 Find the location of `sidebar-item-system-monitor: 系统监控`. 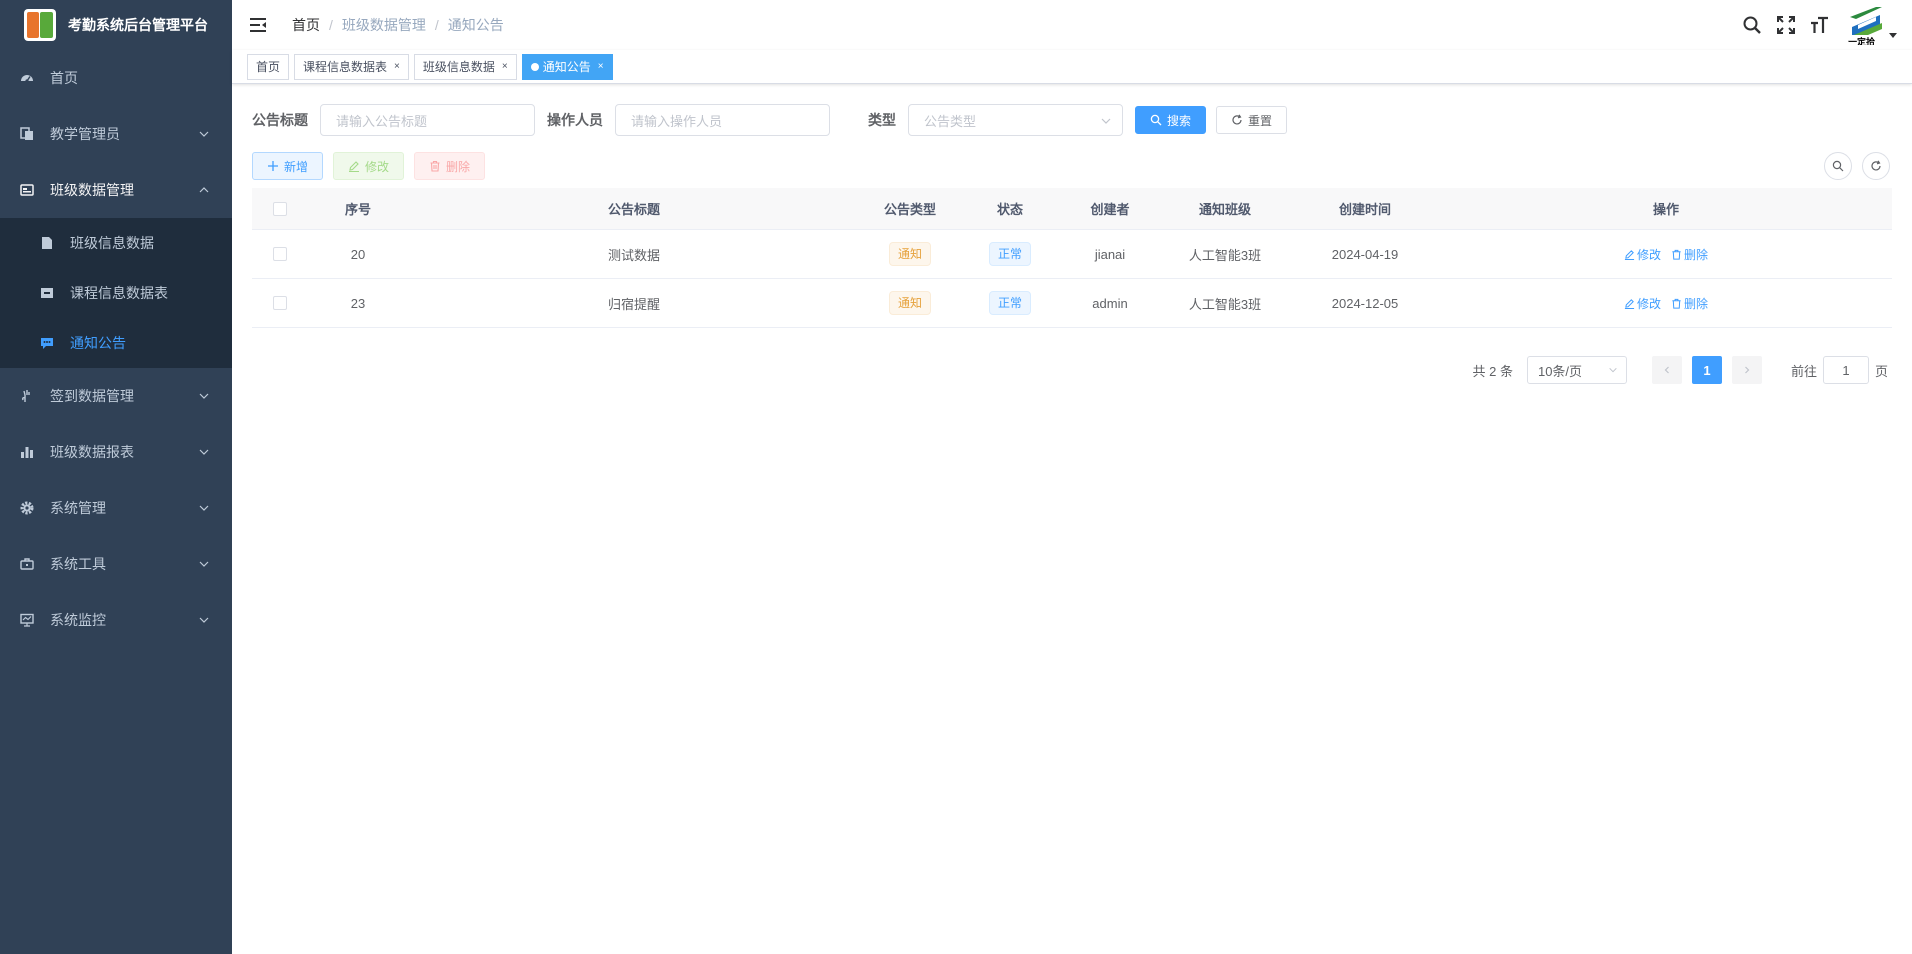

sidebar-item-system-monitor: 系统监控 is located at coordinates (116, 620).